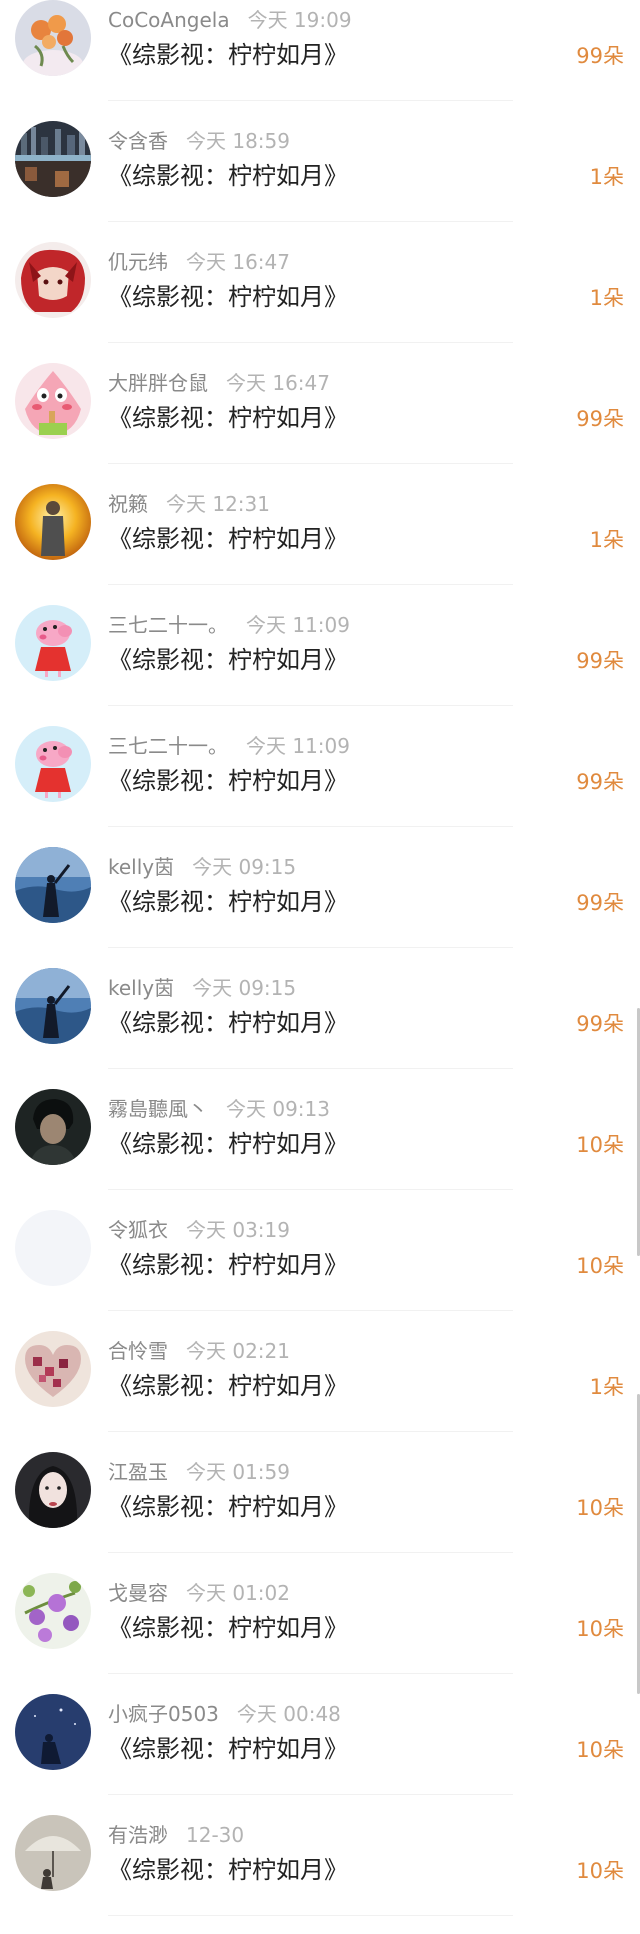 This screenshot has width=640, height=1934. What do you see at coordinates (53, 38) in the screenshot?
I see `flowers-avatar` at bounding box center [53, 38].